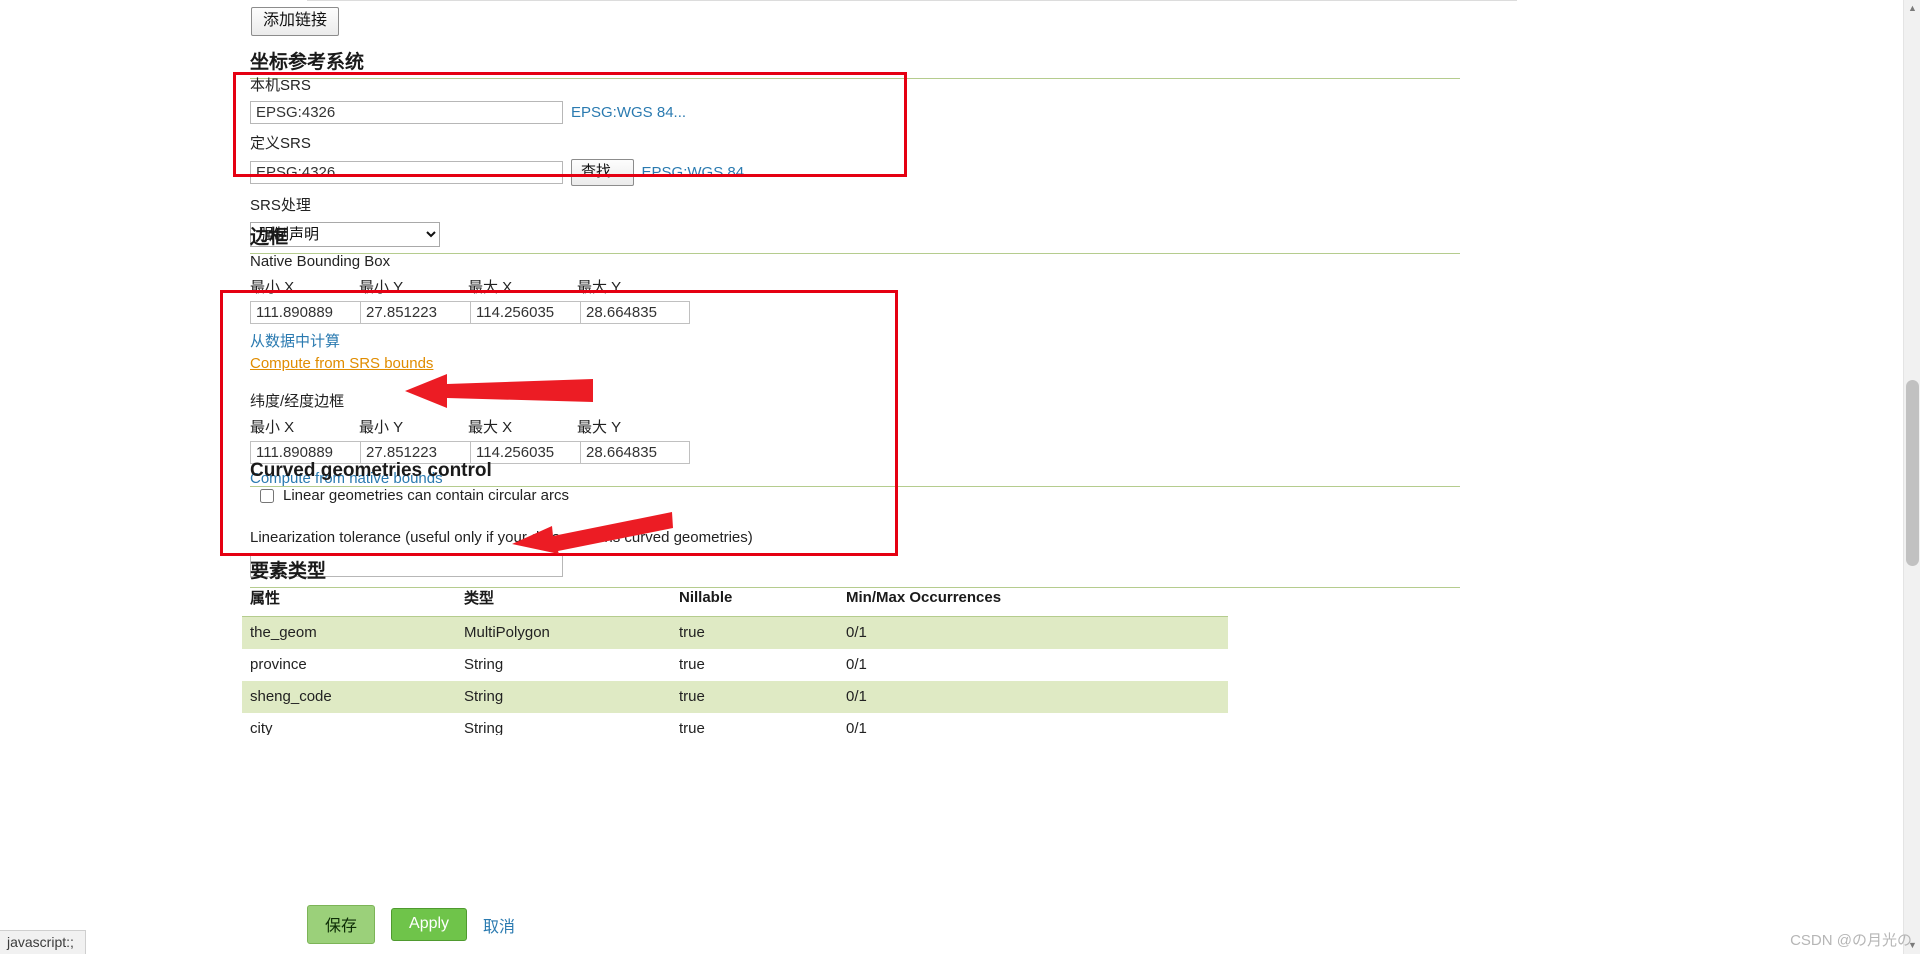  What do you see at coordinates (406, 172) in the screenshot?
I see `declared-srs-input` at bounding box center [406, 172].